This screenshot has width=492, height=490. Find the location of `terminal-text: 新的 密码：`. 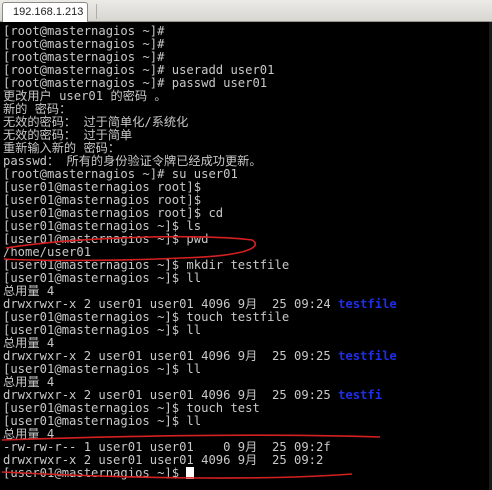

terminal-text: 新的 密码： is located at coordinates (37, 109).